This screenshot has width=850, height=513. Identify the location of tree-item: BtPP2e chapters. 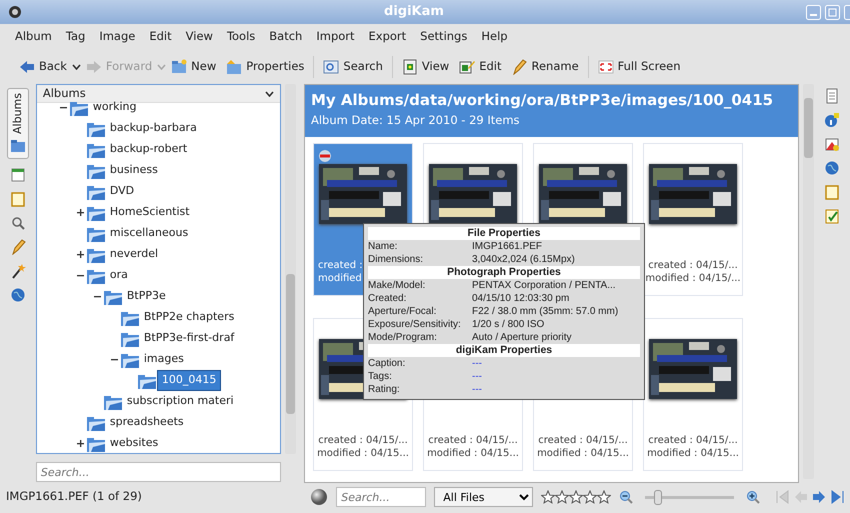
(169, 317).